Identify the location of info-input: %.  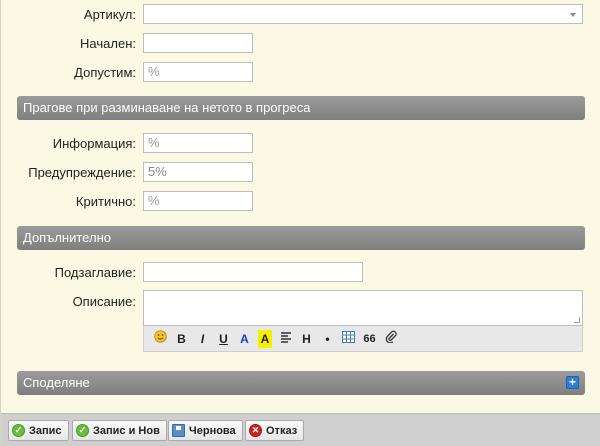
(198, 143).